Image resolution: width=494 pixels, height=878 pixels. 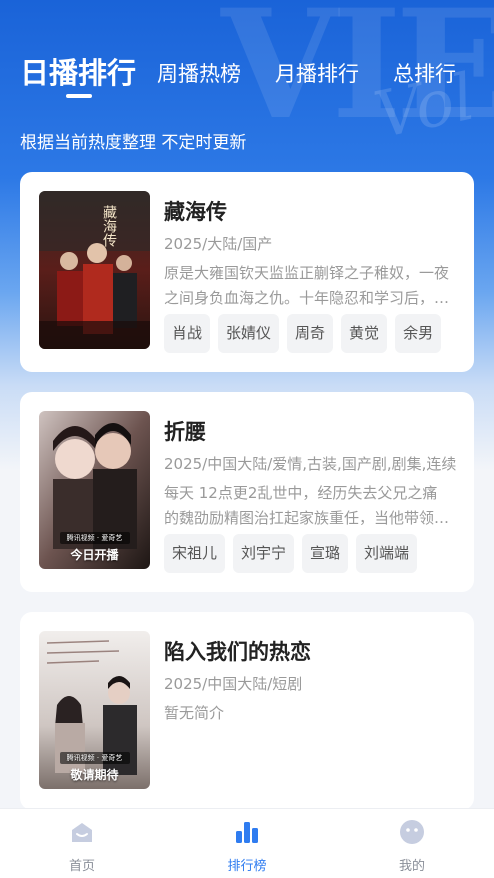 I want to click on cast-tag: 宣璐, so click(x=325, y=553).